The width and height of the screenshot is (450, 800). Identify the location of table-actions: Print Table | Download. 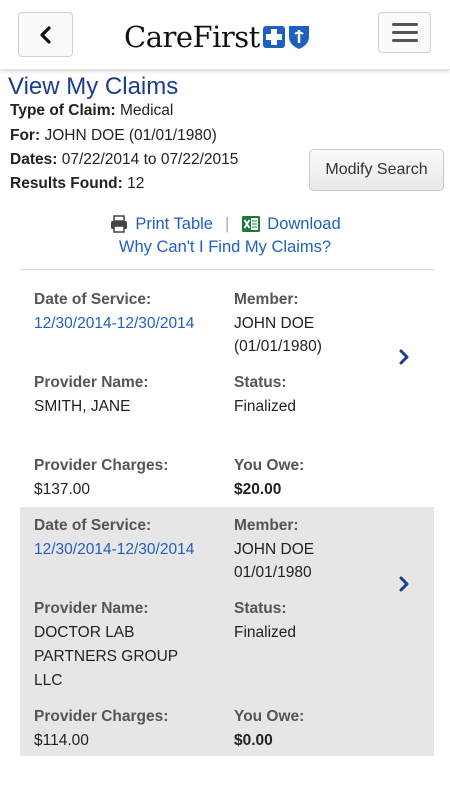
(225, 224).